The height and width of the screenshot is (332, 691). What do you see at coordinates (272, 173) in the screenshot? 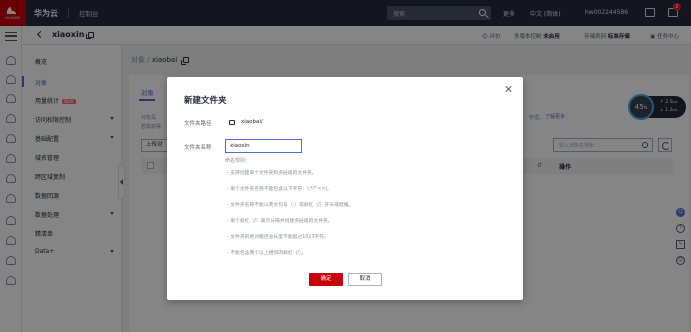
I see `naming-rule: - 支持创建单个文件夹和多层级的文件夹。` at bounding box center [272, 173].